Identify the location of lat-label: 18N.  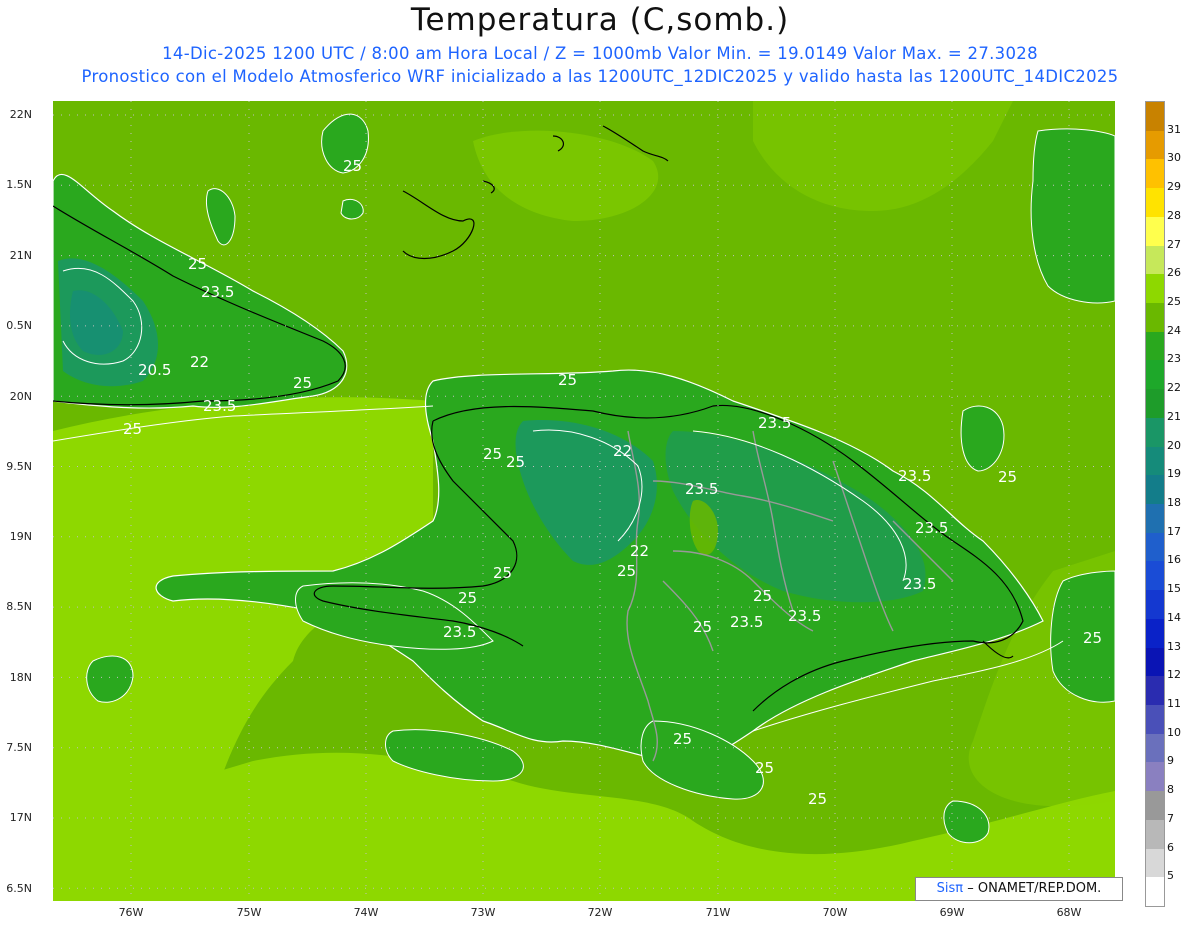
(20, 677).